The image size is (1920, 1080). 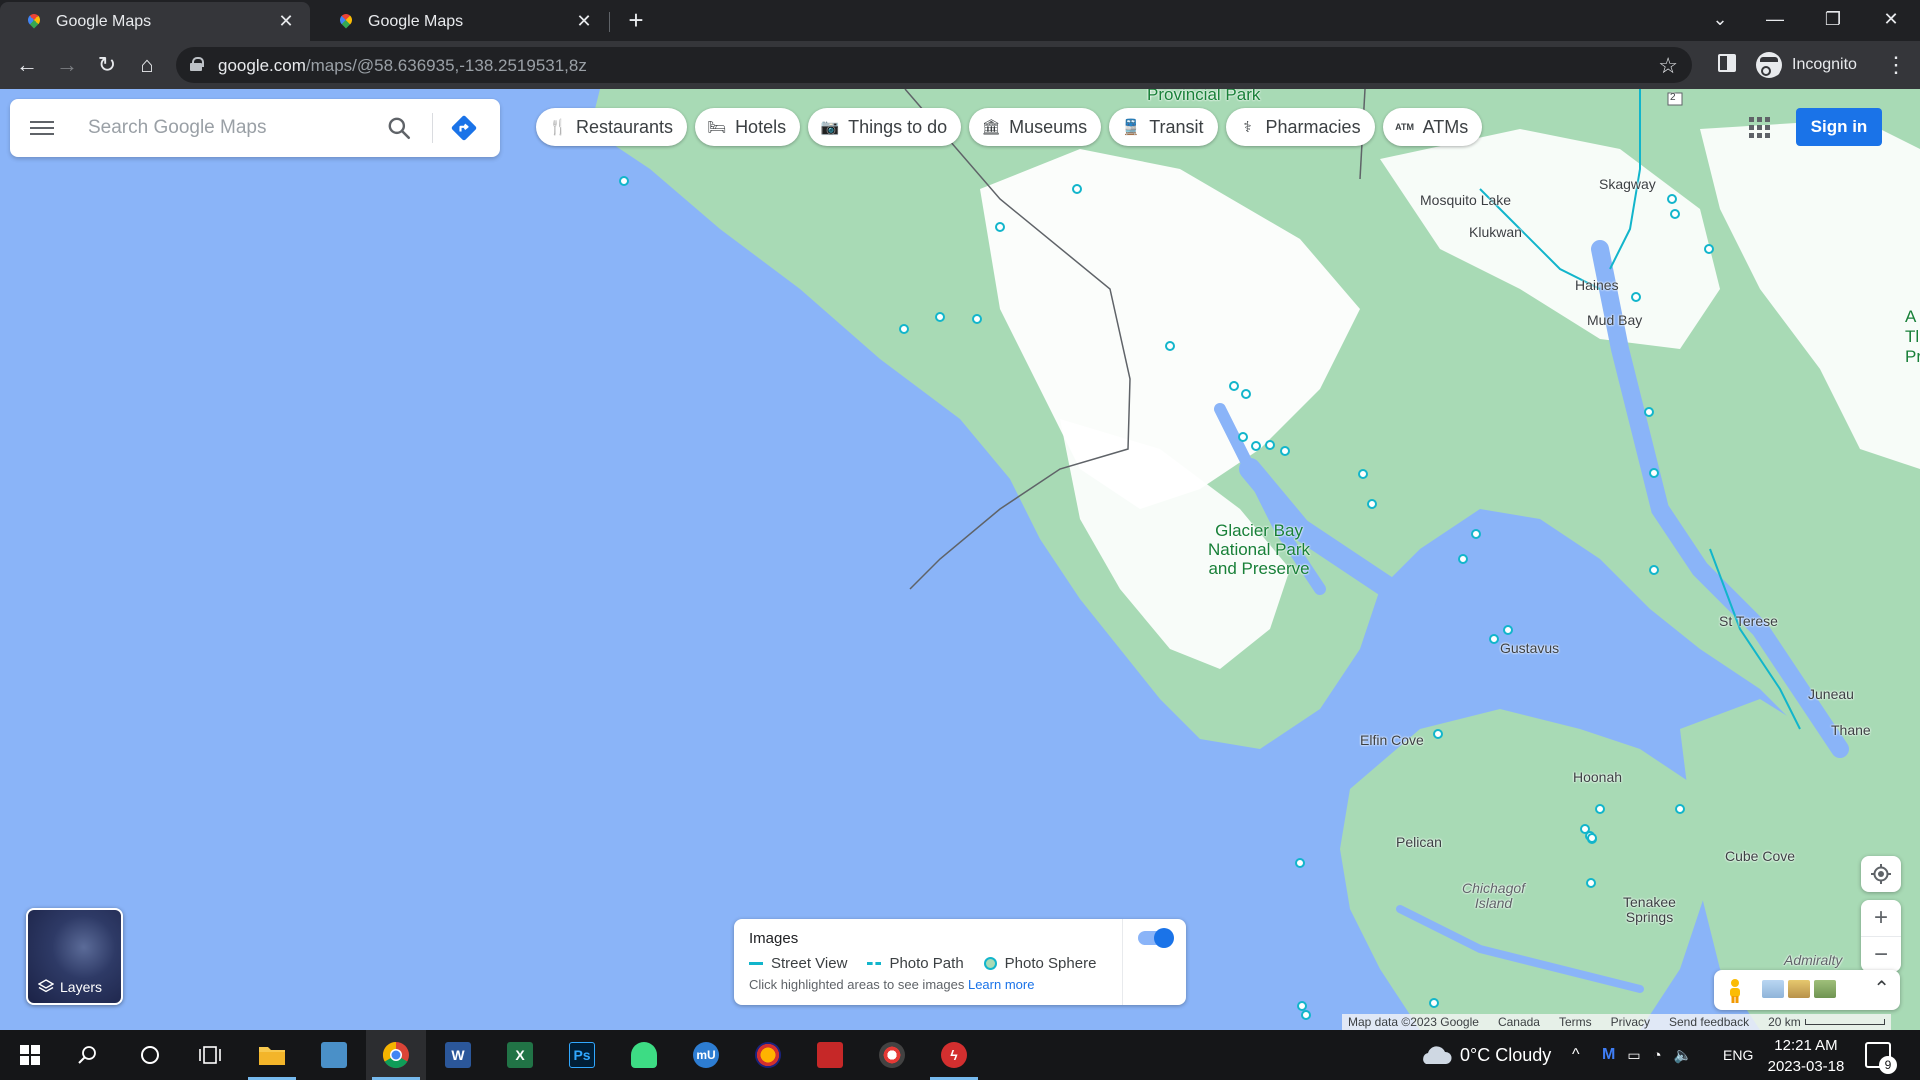 I want to click on search-input, so click(x=233, y=128).